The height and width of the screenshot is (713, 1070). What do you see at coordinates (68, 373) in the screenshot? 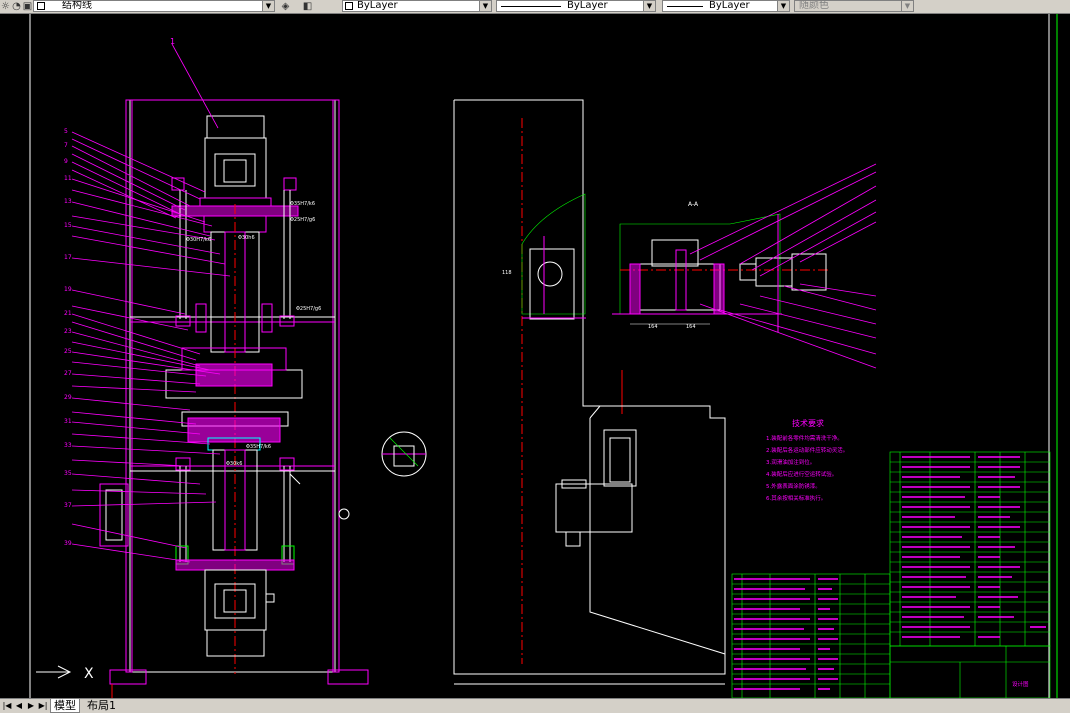
I see `svg-text: 27` at bounding box center [68, 373].